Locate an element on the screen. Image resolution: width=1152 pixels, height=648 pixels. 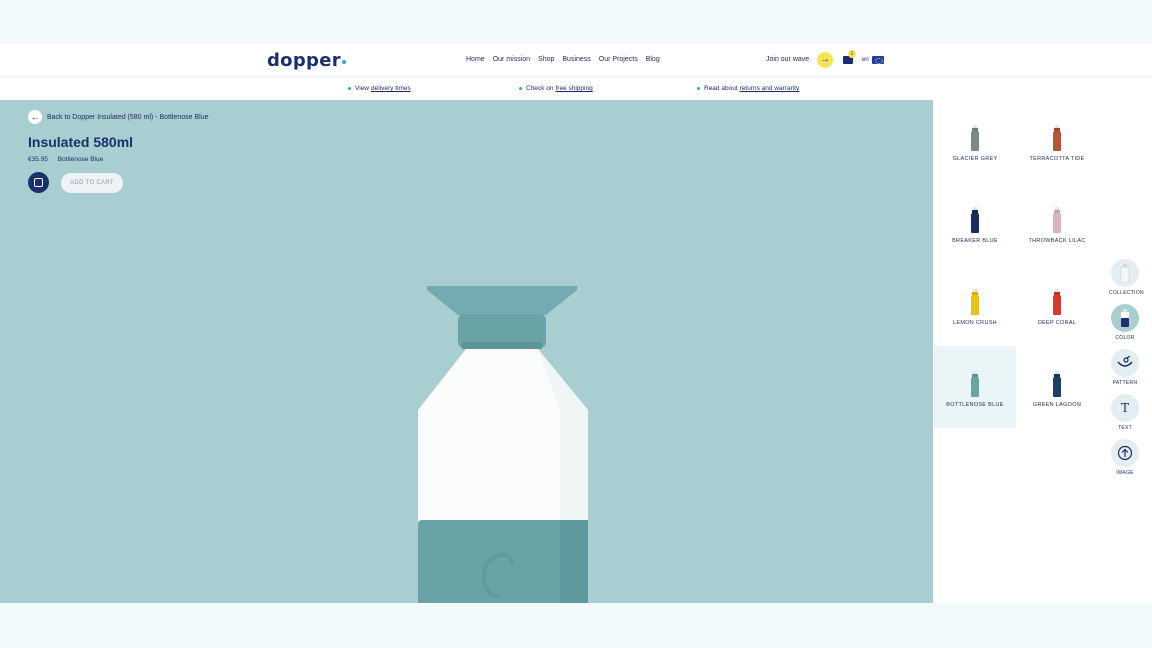
color-swatch-bottlenose-blue: BOTTLENOSE BLUE is located at coordinates (975, 387).